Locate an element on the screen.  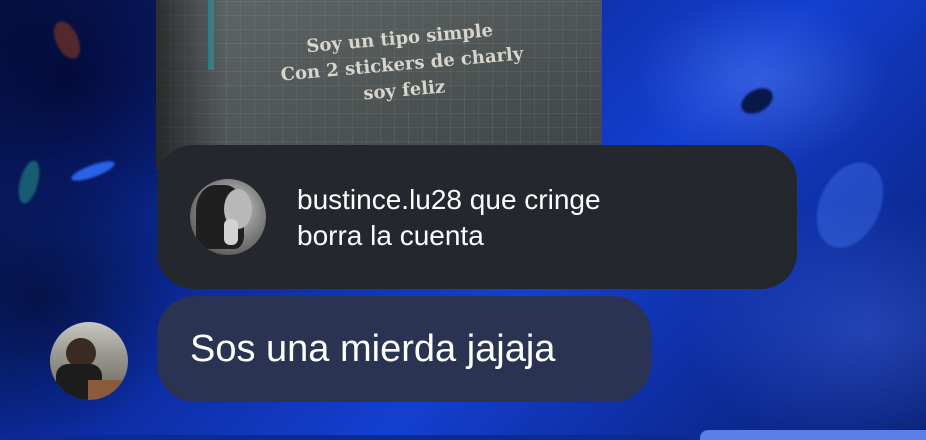
message-text: Sos una mierda jajaja is located at coordinates (373, 349).